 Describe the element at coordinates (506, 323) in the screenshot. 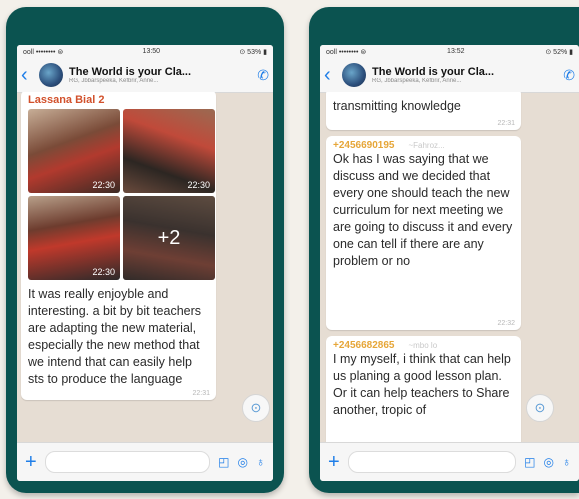

I see `message-time: 22:32` at that location.